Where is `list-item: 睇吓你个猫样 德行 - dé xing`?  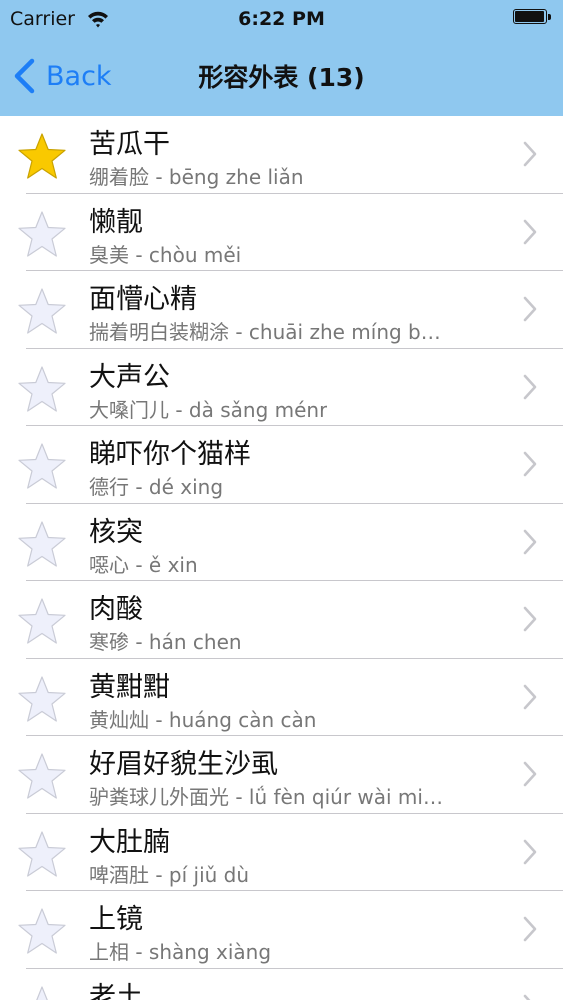 list-item: 睇吓你个猫样 德行 - dé xing is located at coordinates (281, 465).